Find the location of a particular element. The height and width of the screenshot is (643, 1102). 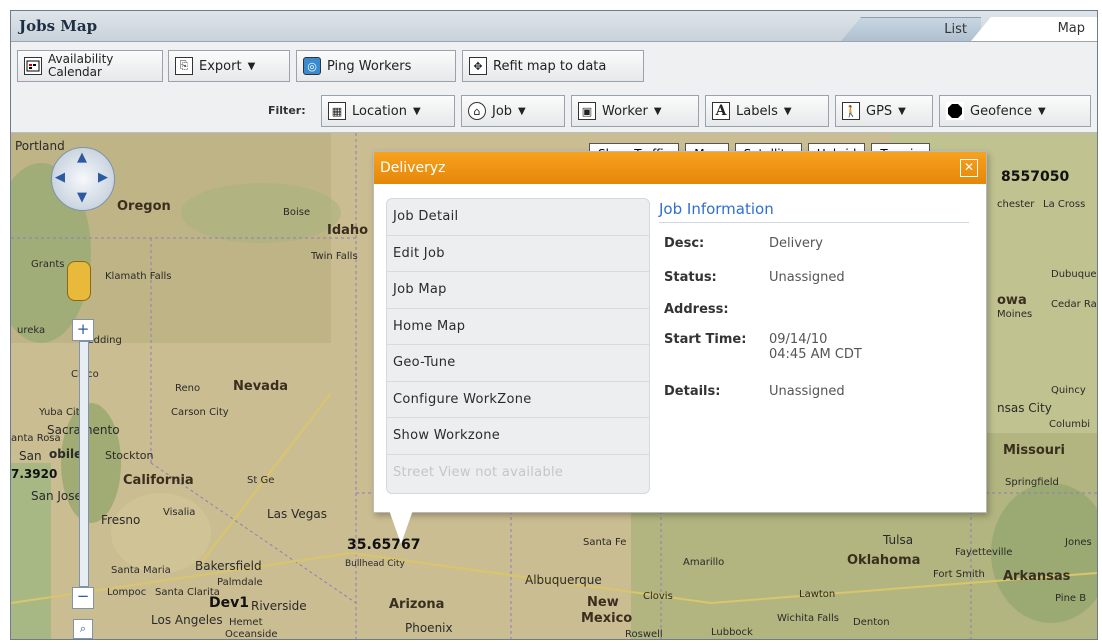

refit-map-button: ✥ Refit map to data is located at coordinates (553, 66).